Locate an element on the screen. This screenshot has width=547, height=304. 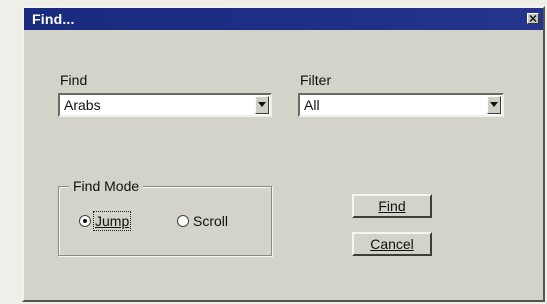
find-button-label: Find is located at coordinates (392, 206).